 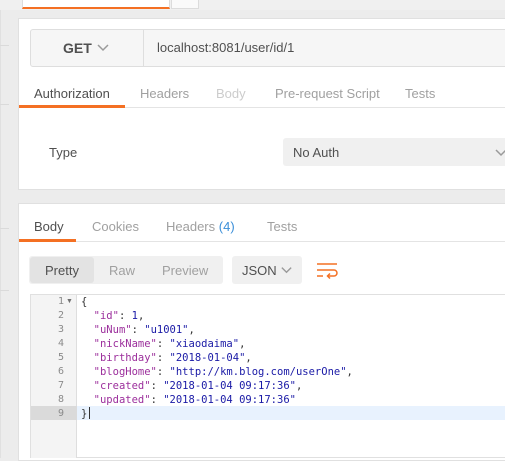 I want to click on line-number: 8, so click(x=60, y=399).